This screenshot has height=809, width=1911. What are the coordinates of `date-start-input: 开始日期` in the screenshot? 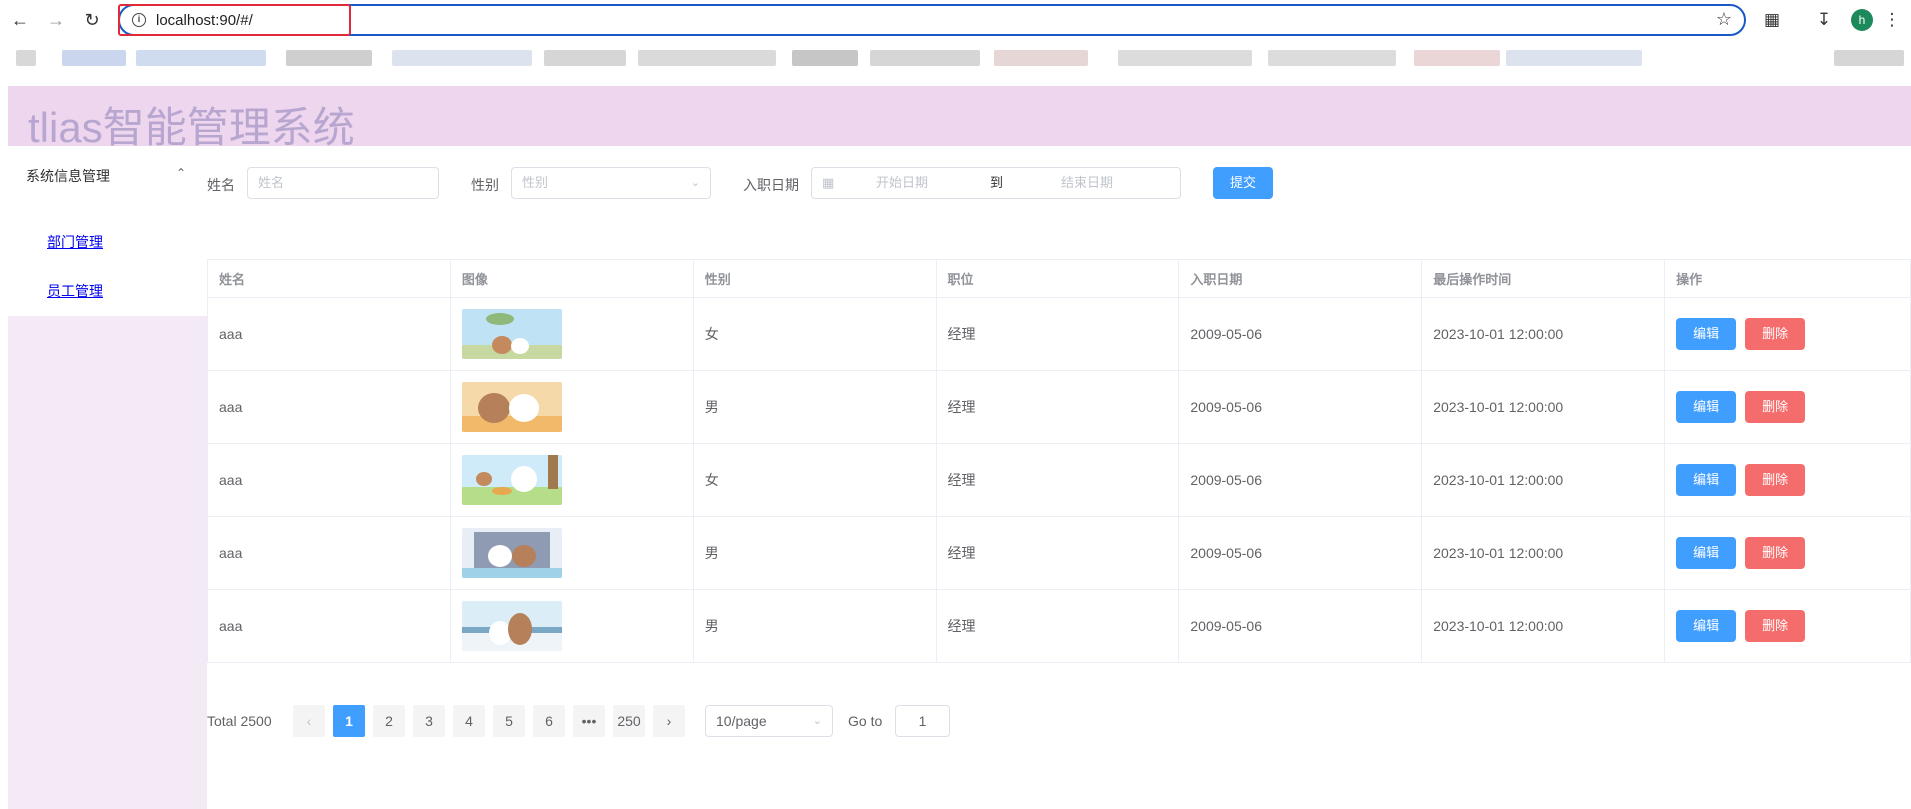 It's located at (902, 183).